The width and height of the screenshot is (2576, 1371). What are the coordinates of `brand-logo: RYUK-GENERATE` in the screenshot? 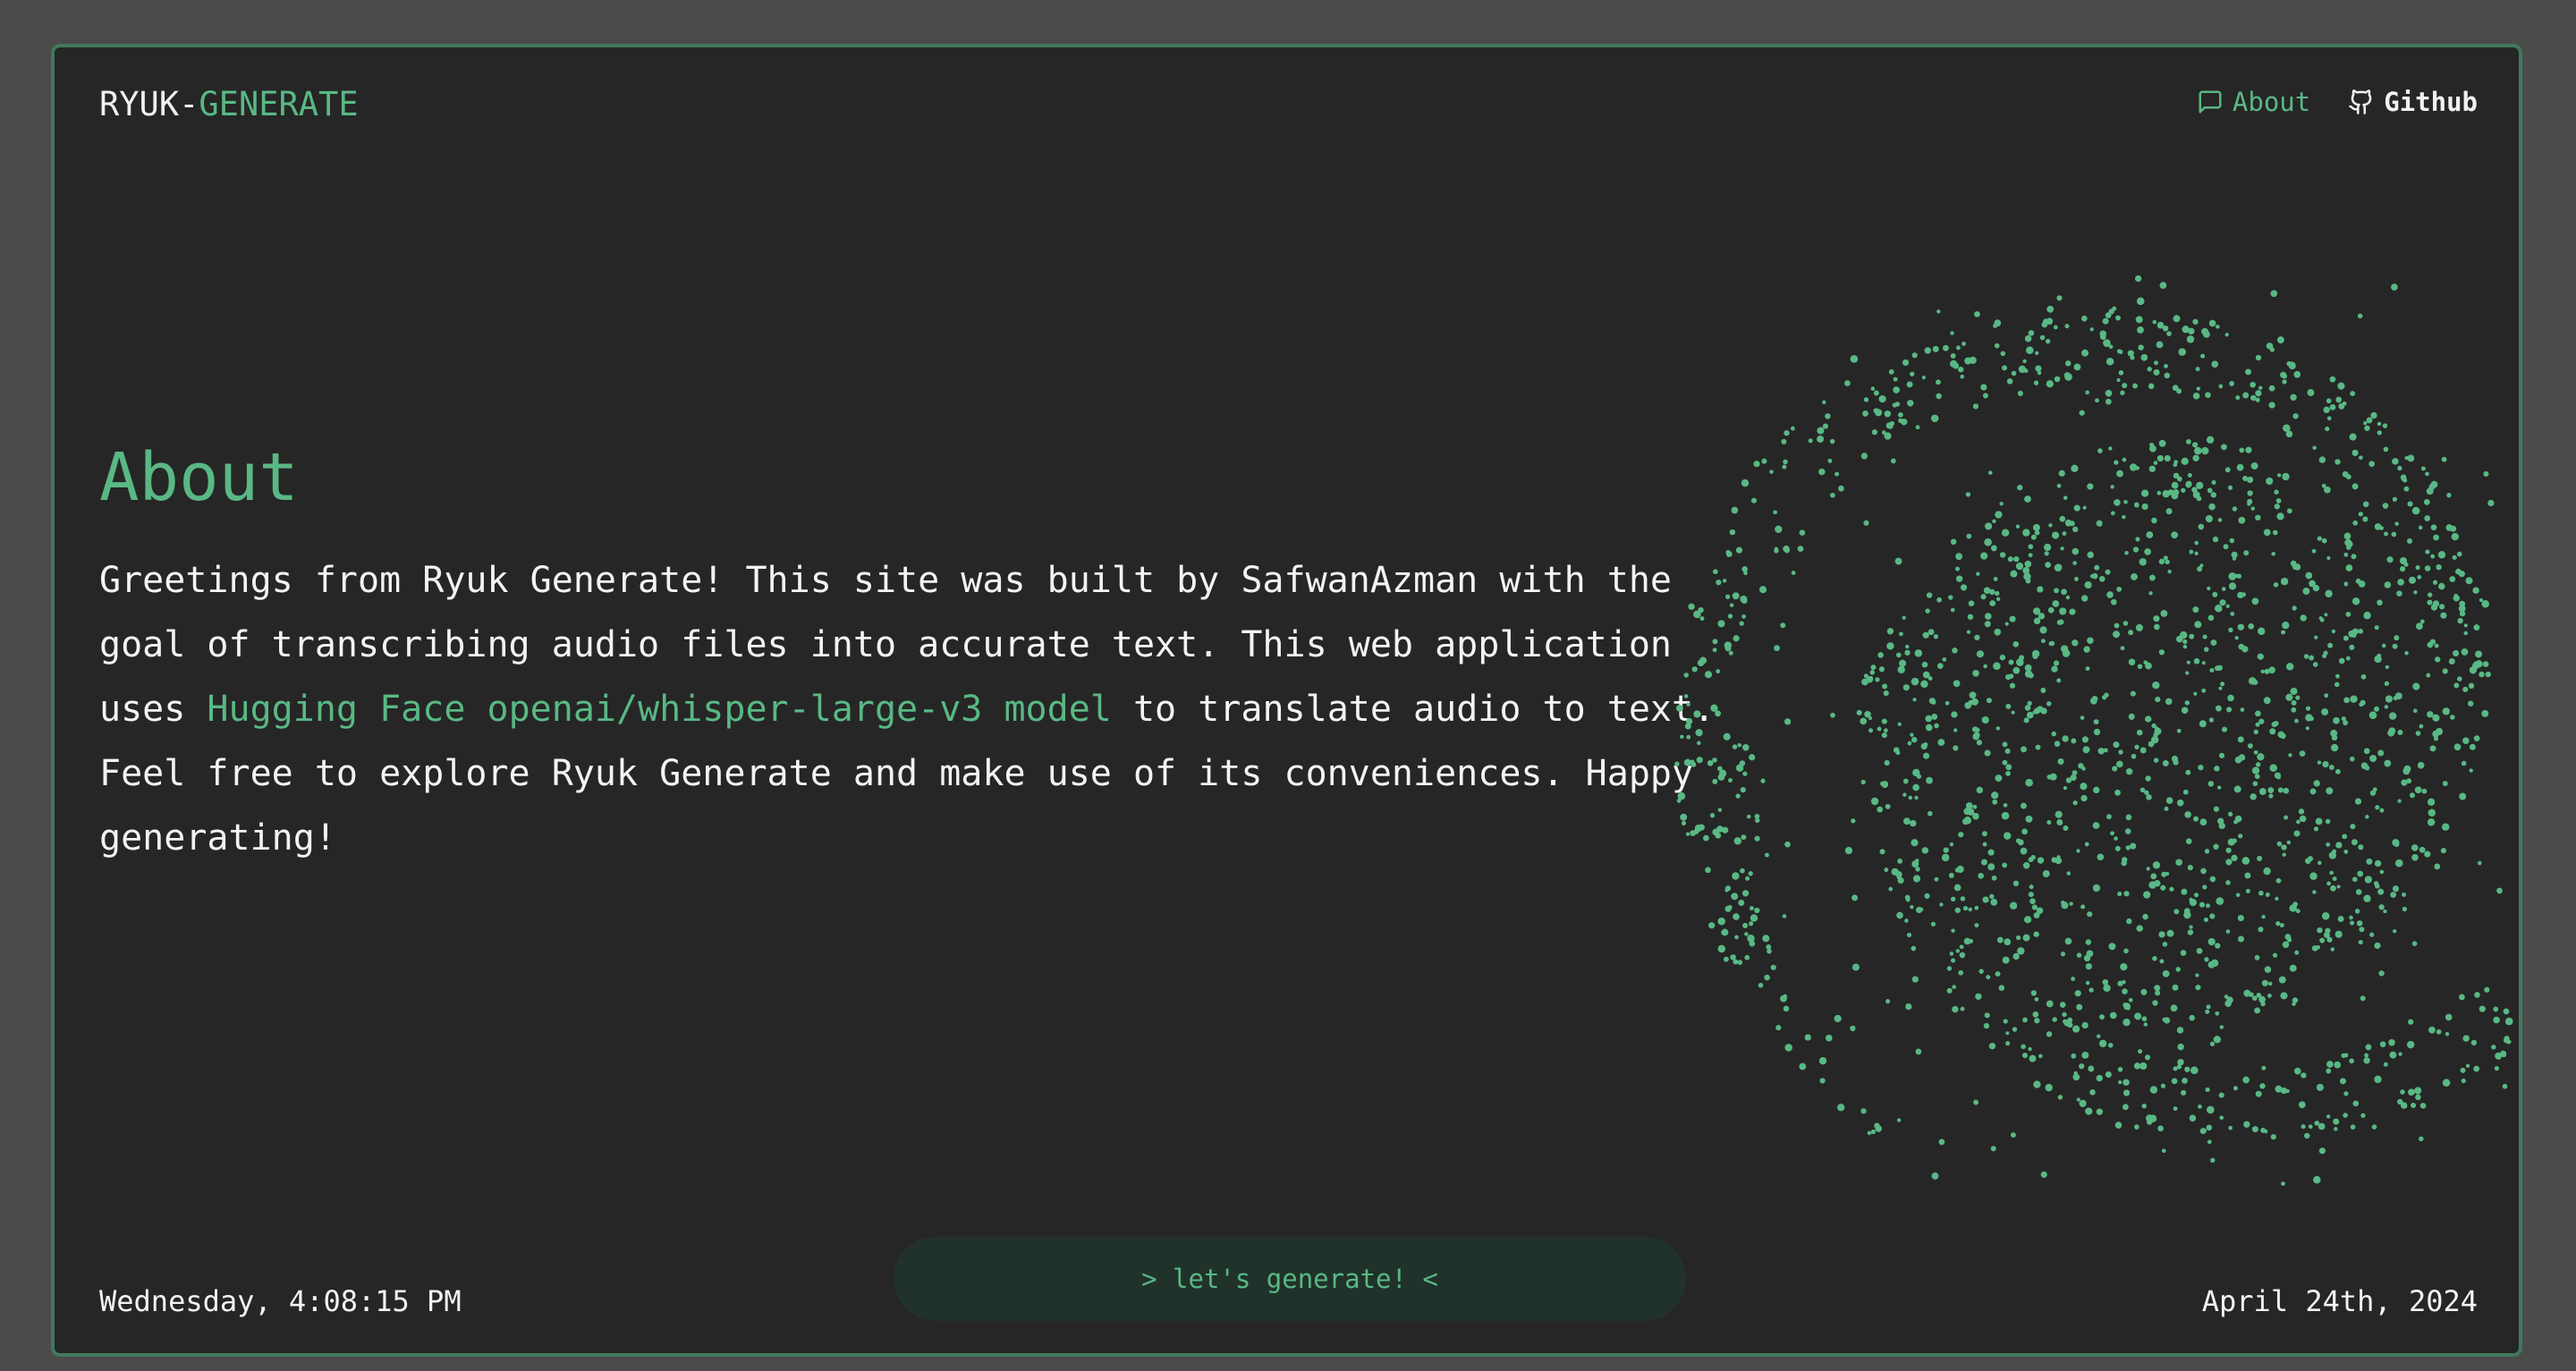 It's located at (229, 104).